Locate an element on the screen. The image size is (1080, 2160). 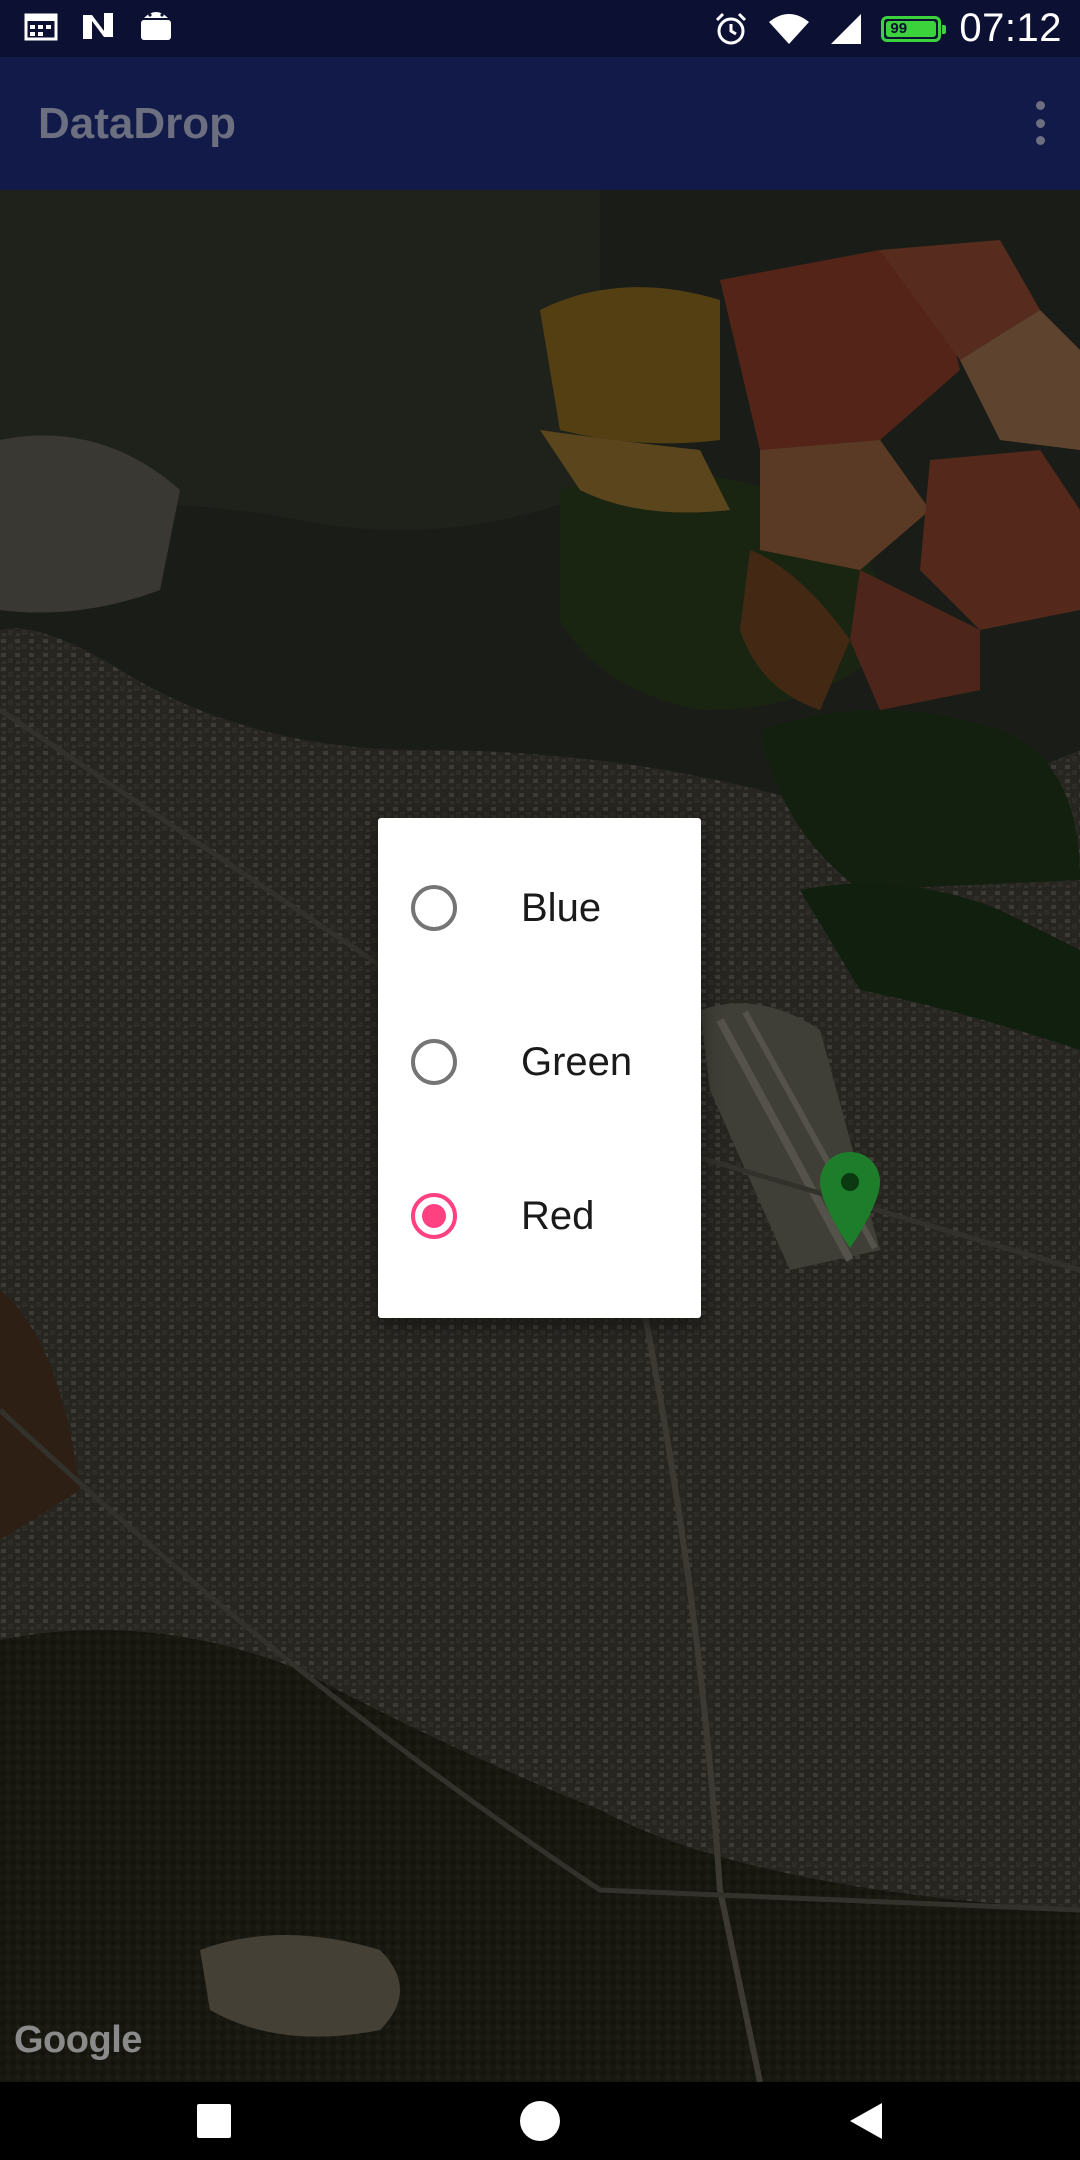
option-blue: Blue is located at coordinates (539, 908).